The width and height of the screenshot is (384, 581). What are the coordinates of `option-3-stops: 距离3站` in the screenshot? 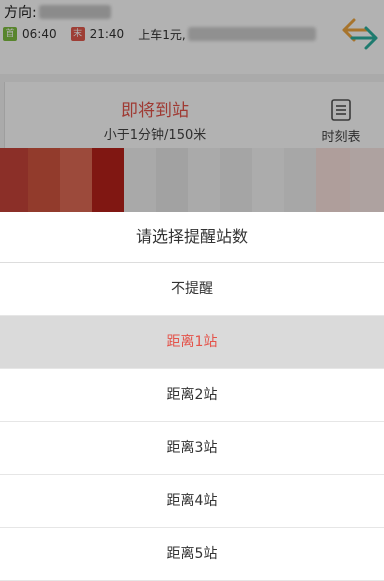 It's located at (192, 448).